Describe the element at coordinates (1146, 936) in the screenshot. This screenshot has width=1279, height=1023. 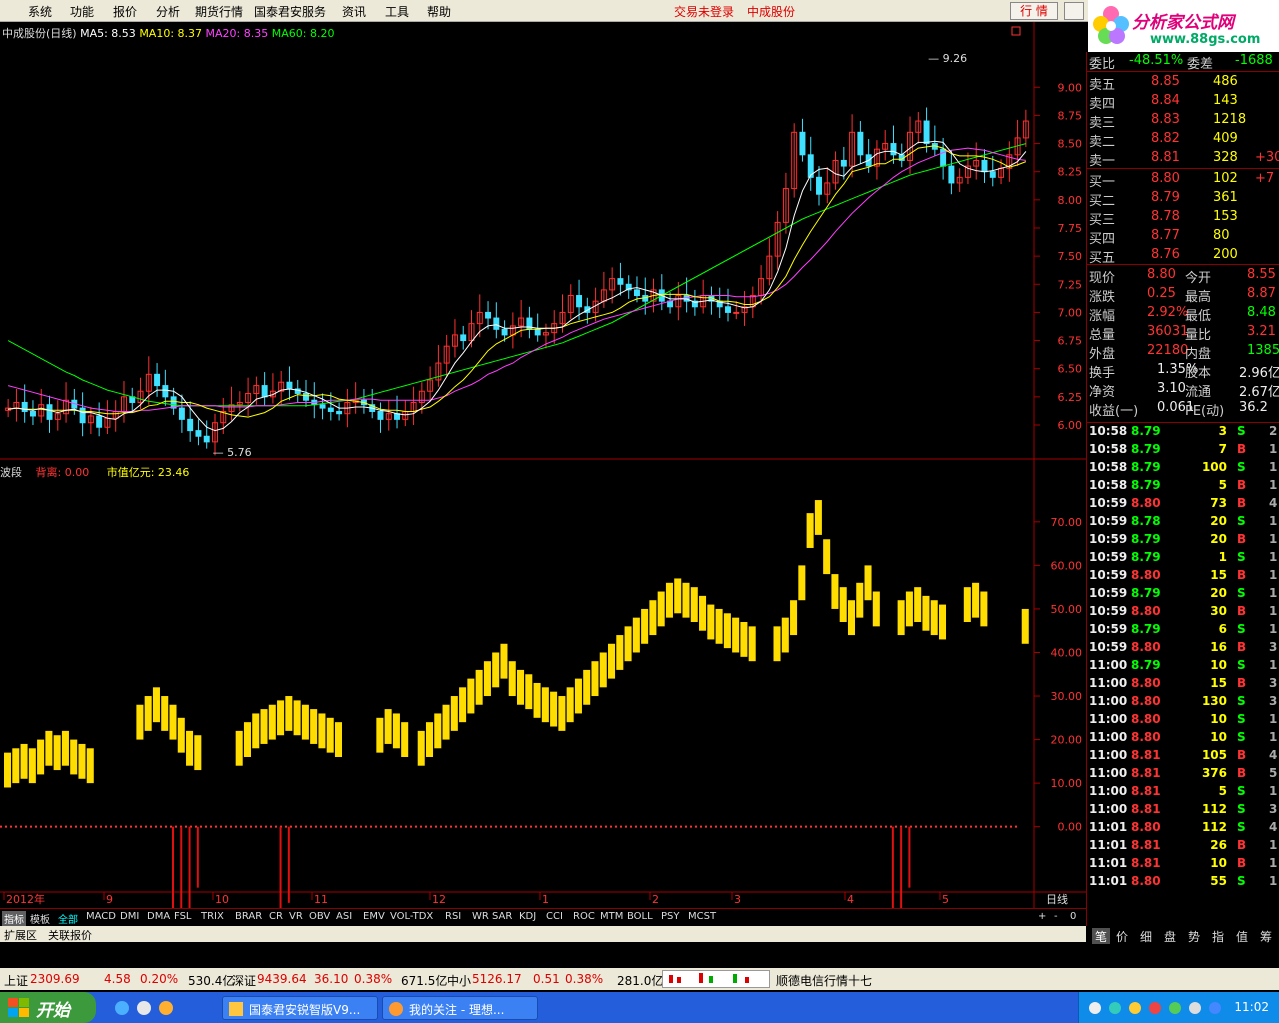
I see `panel-tab: 细` at that location.